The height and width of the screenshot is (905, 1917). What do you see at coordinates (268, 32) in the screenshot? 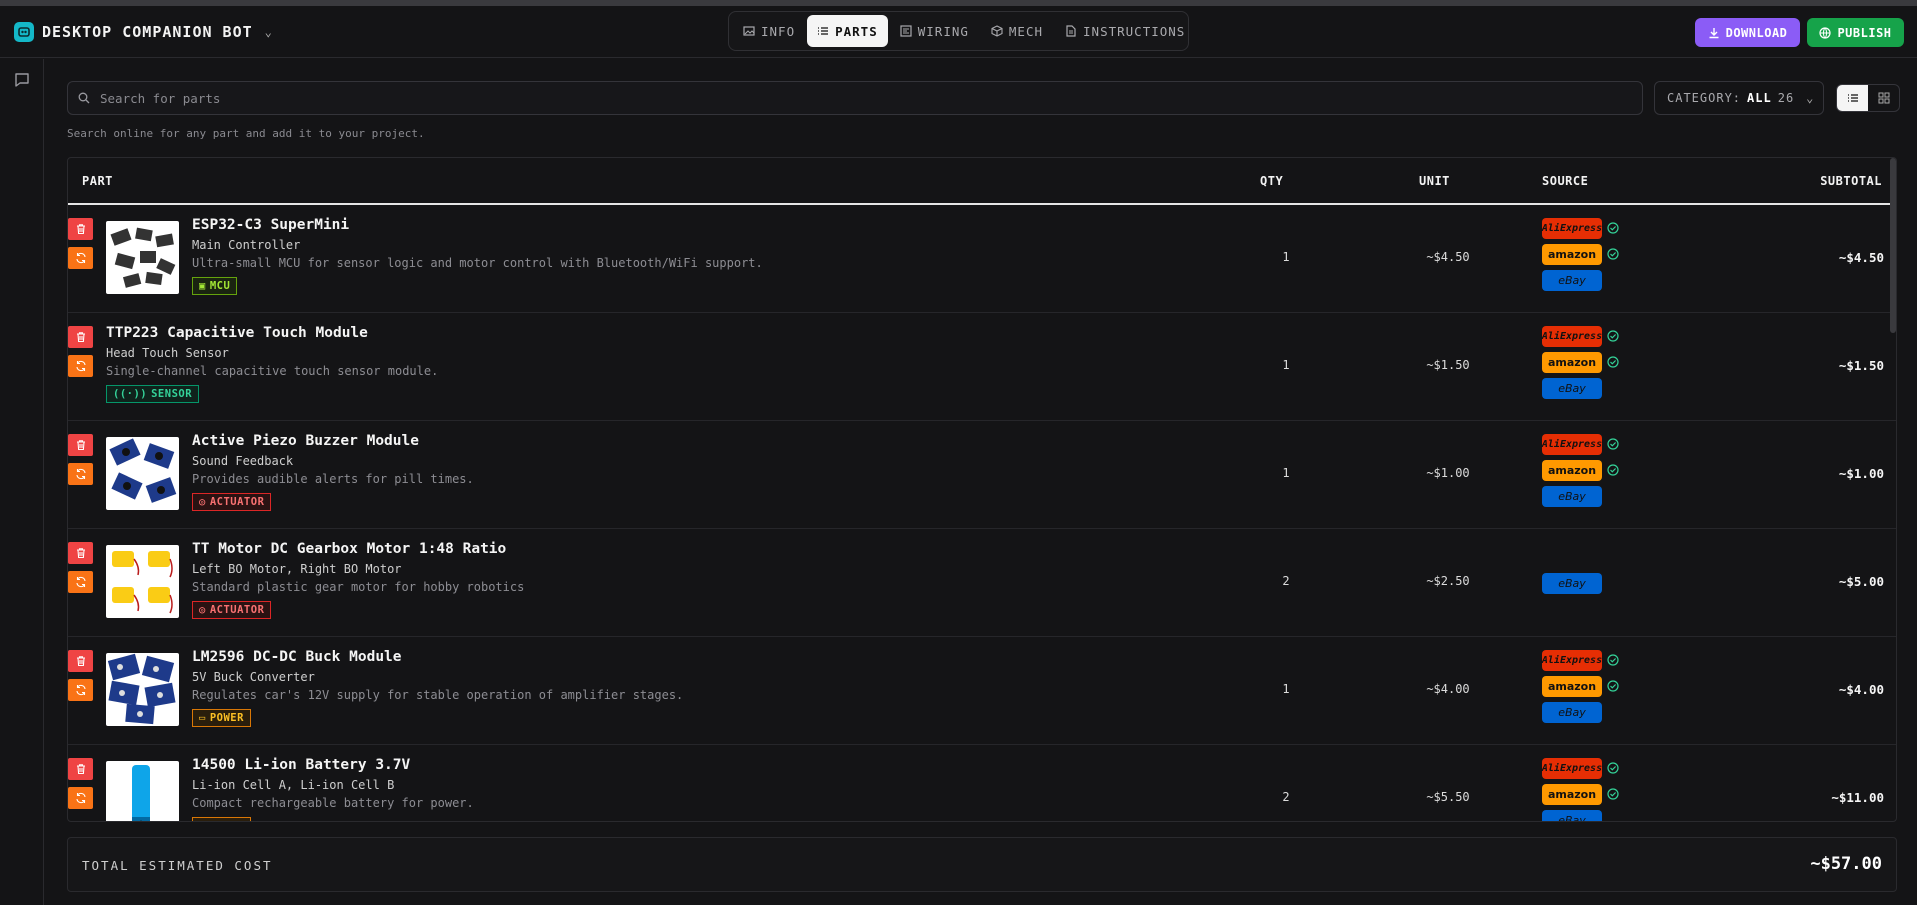
I see `chevron-down-icon: ⌄` at bounding box center [268, 32].